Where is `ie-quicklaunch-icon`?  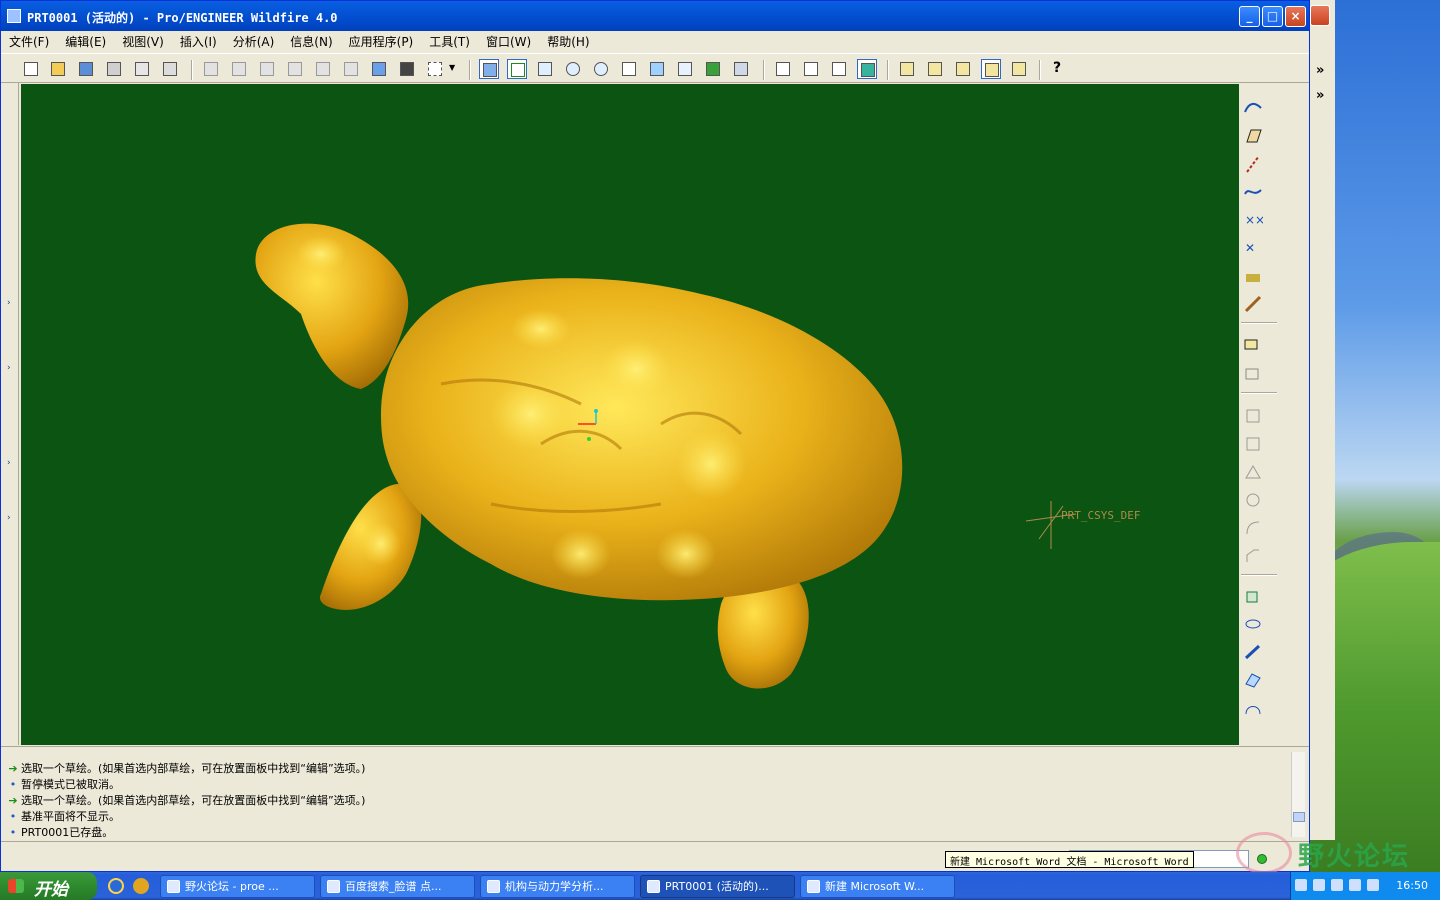
ie-quicklaunch-icon is located at coordinates (116, 886).